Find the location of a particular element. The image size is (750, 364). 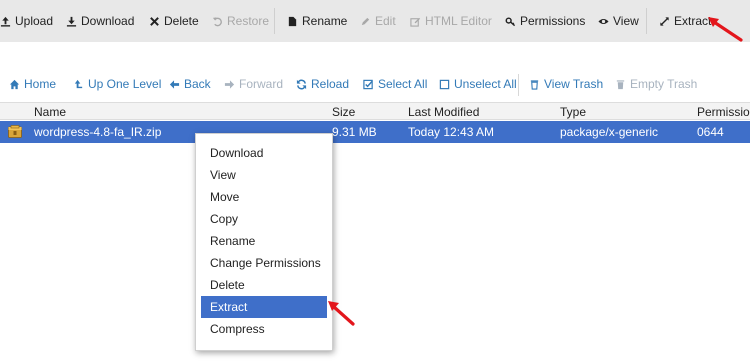

key-icon is located at coordinates (510, 21).